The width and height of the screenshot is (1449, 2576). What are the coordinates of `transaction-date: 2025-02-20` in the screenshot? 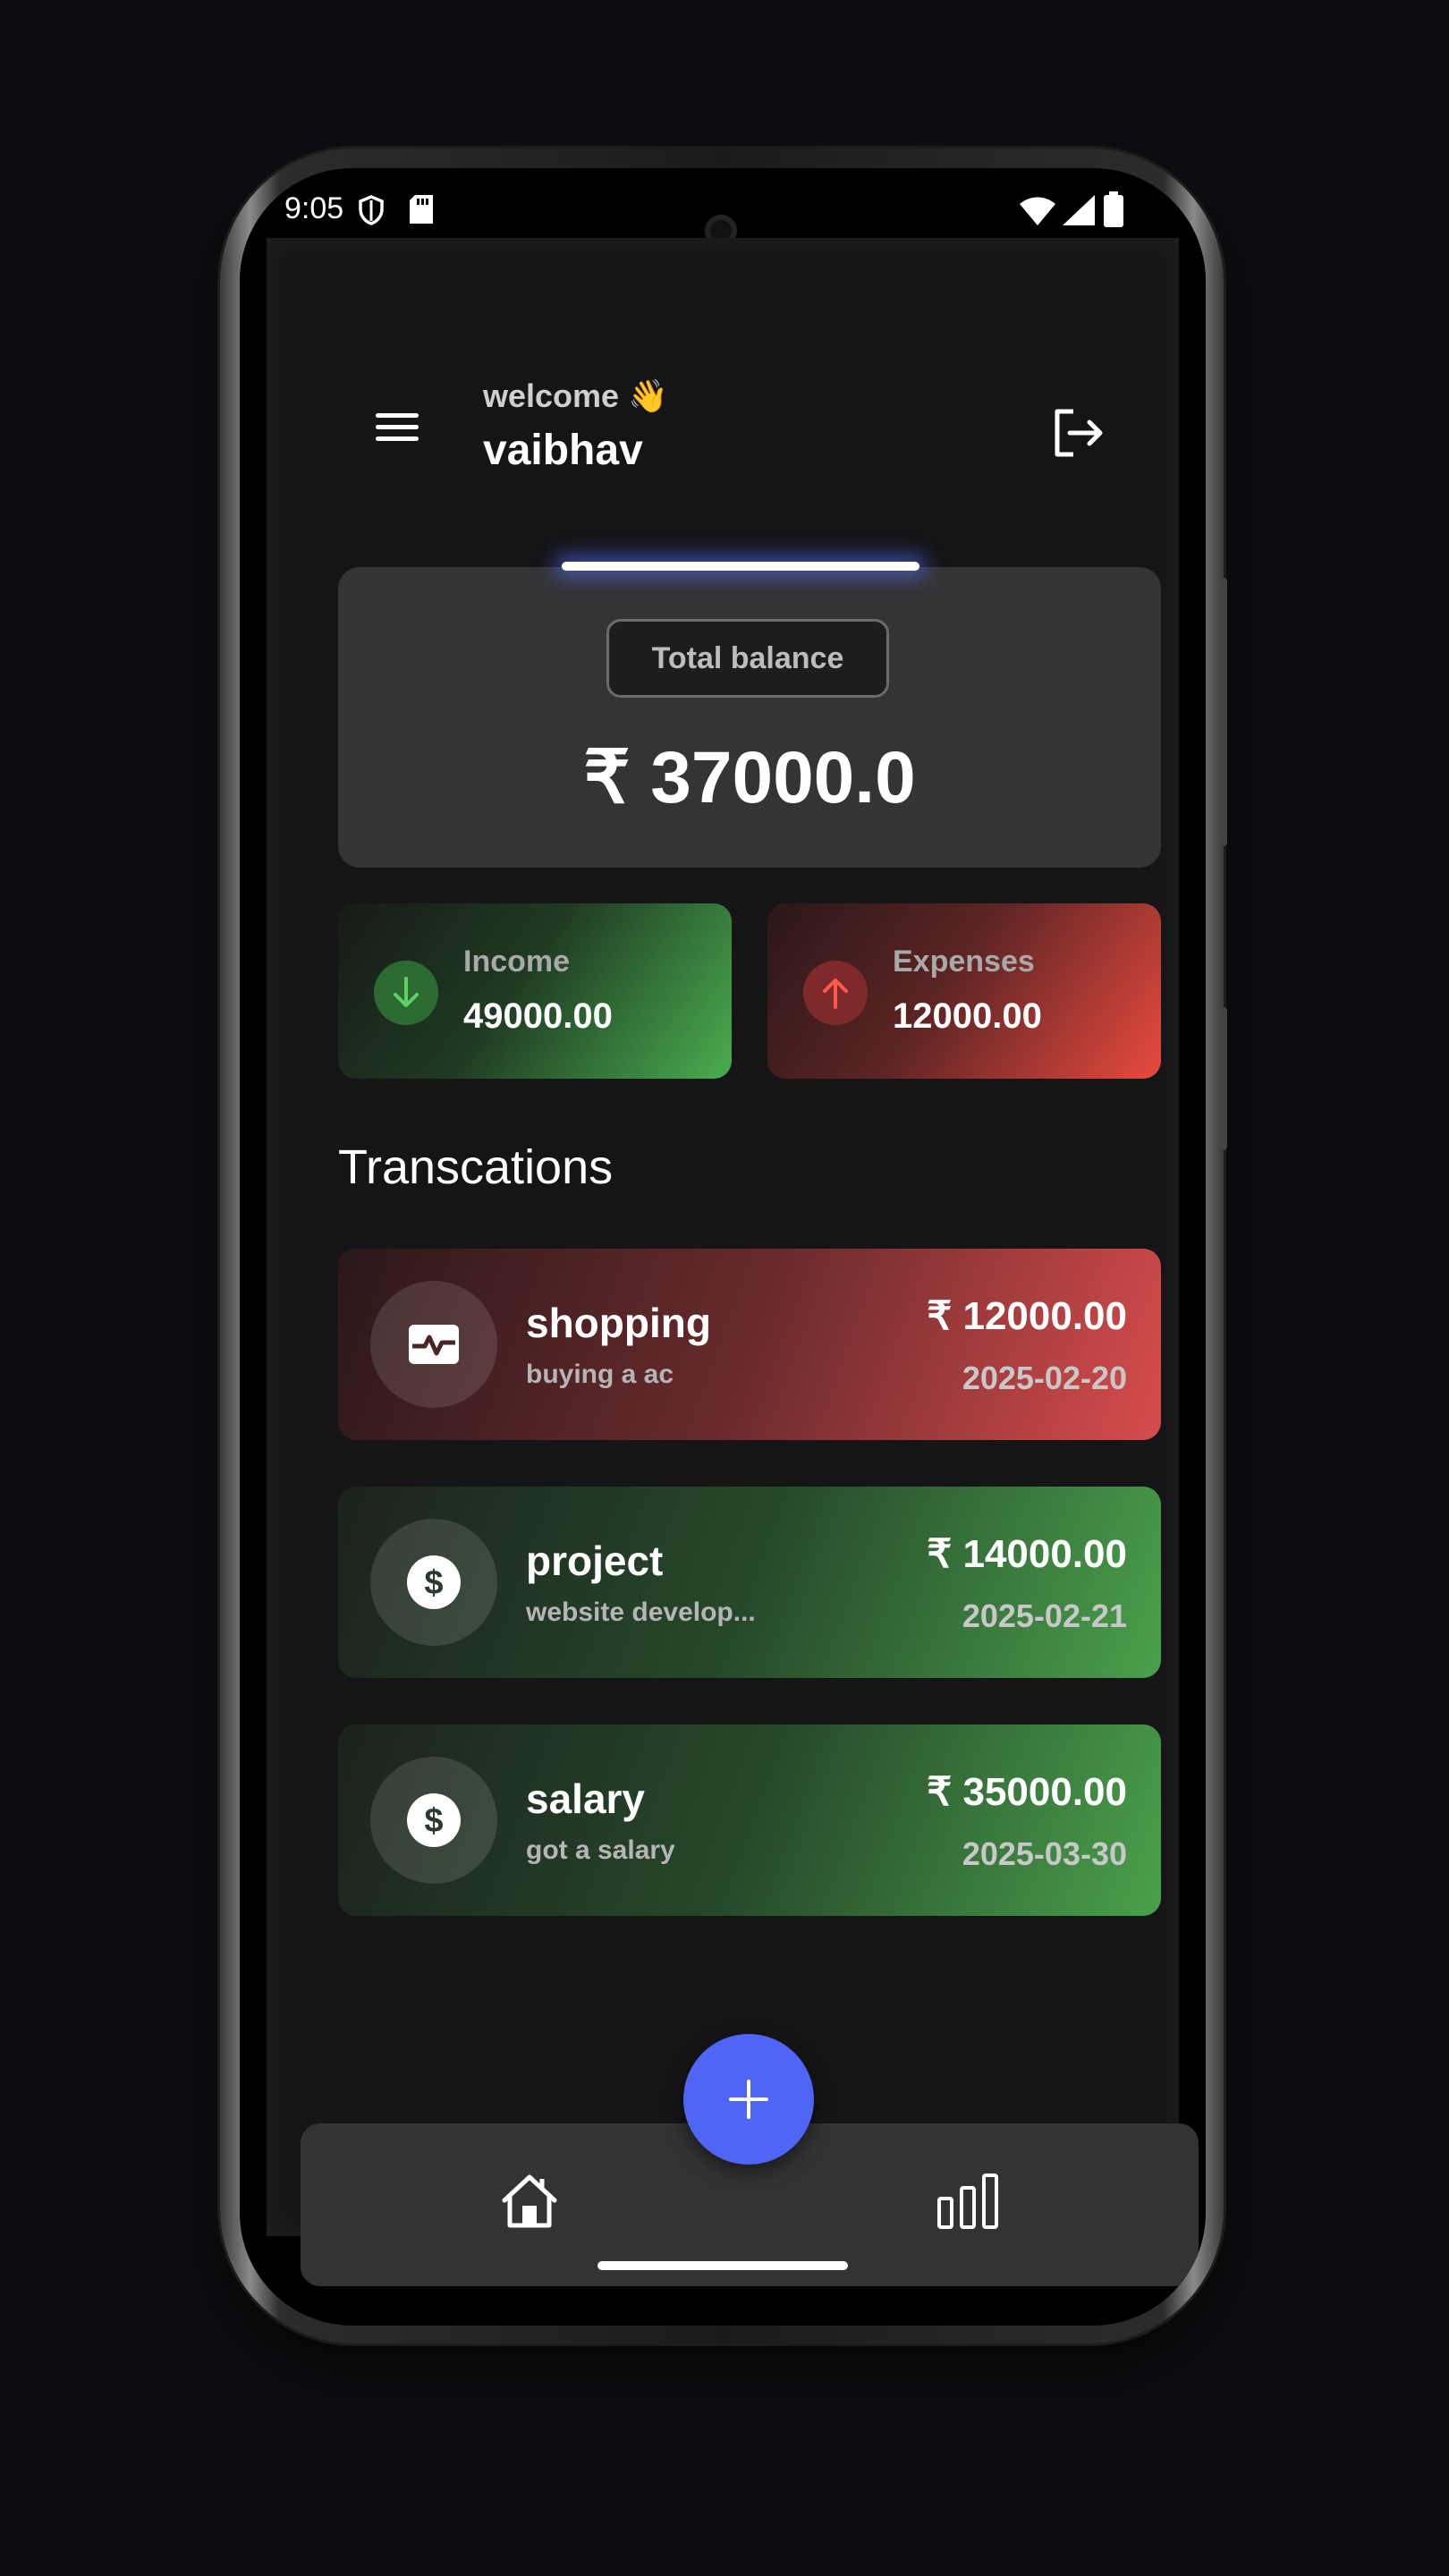 It's located at (1044, 1378).